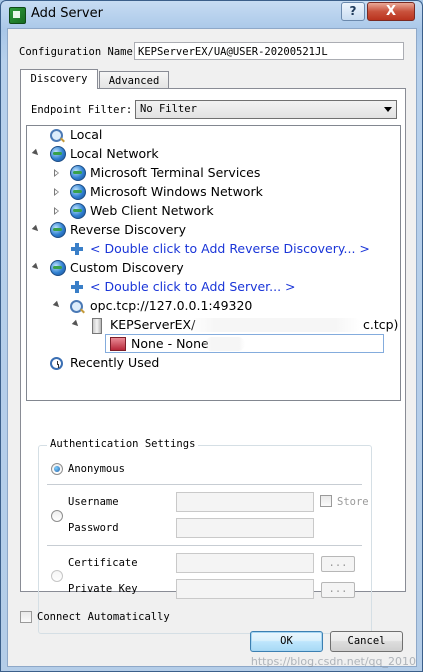  I want to click on chevron-down-icon, so click(388, 109).